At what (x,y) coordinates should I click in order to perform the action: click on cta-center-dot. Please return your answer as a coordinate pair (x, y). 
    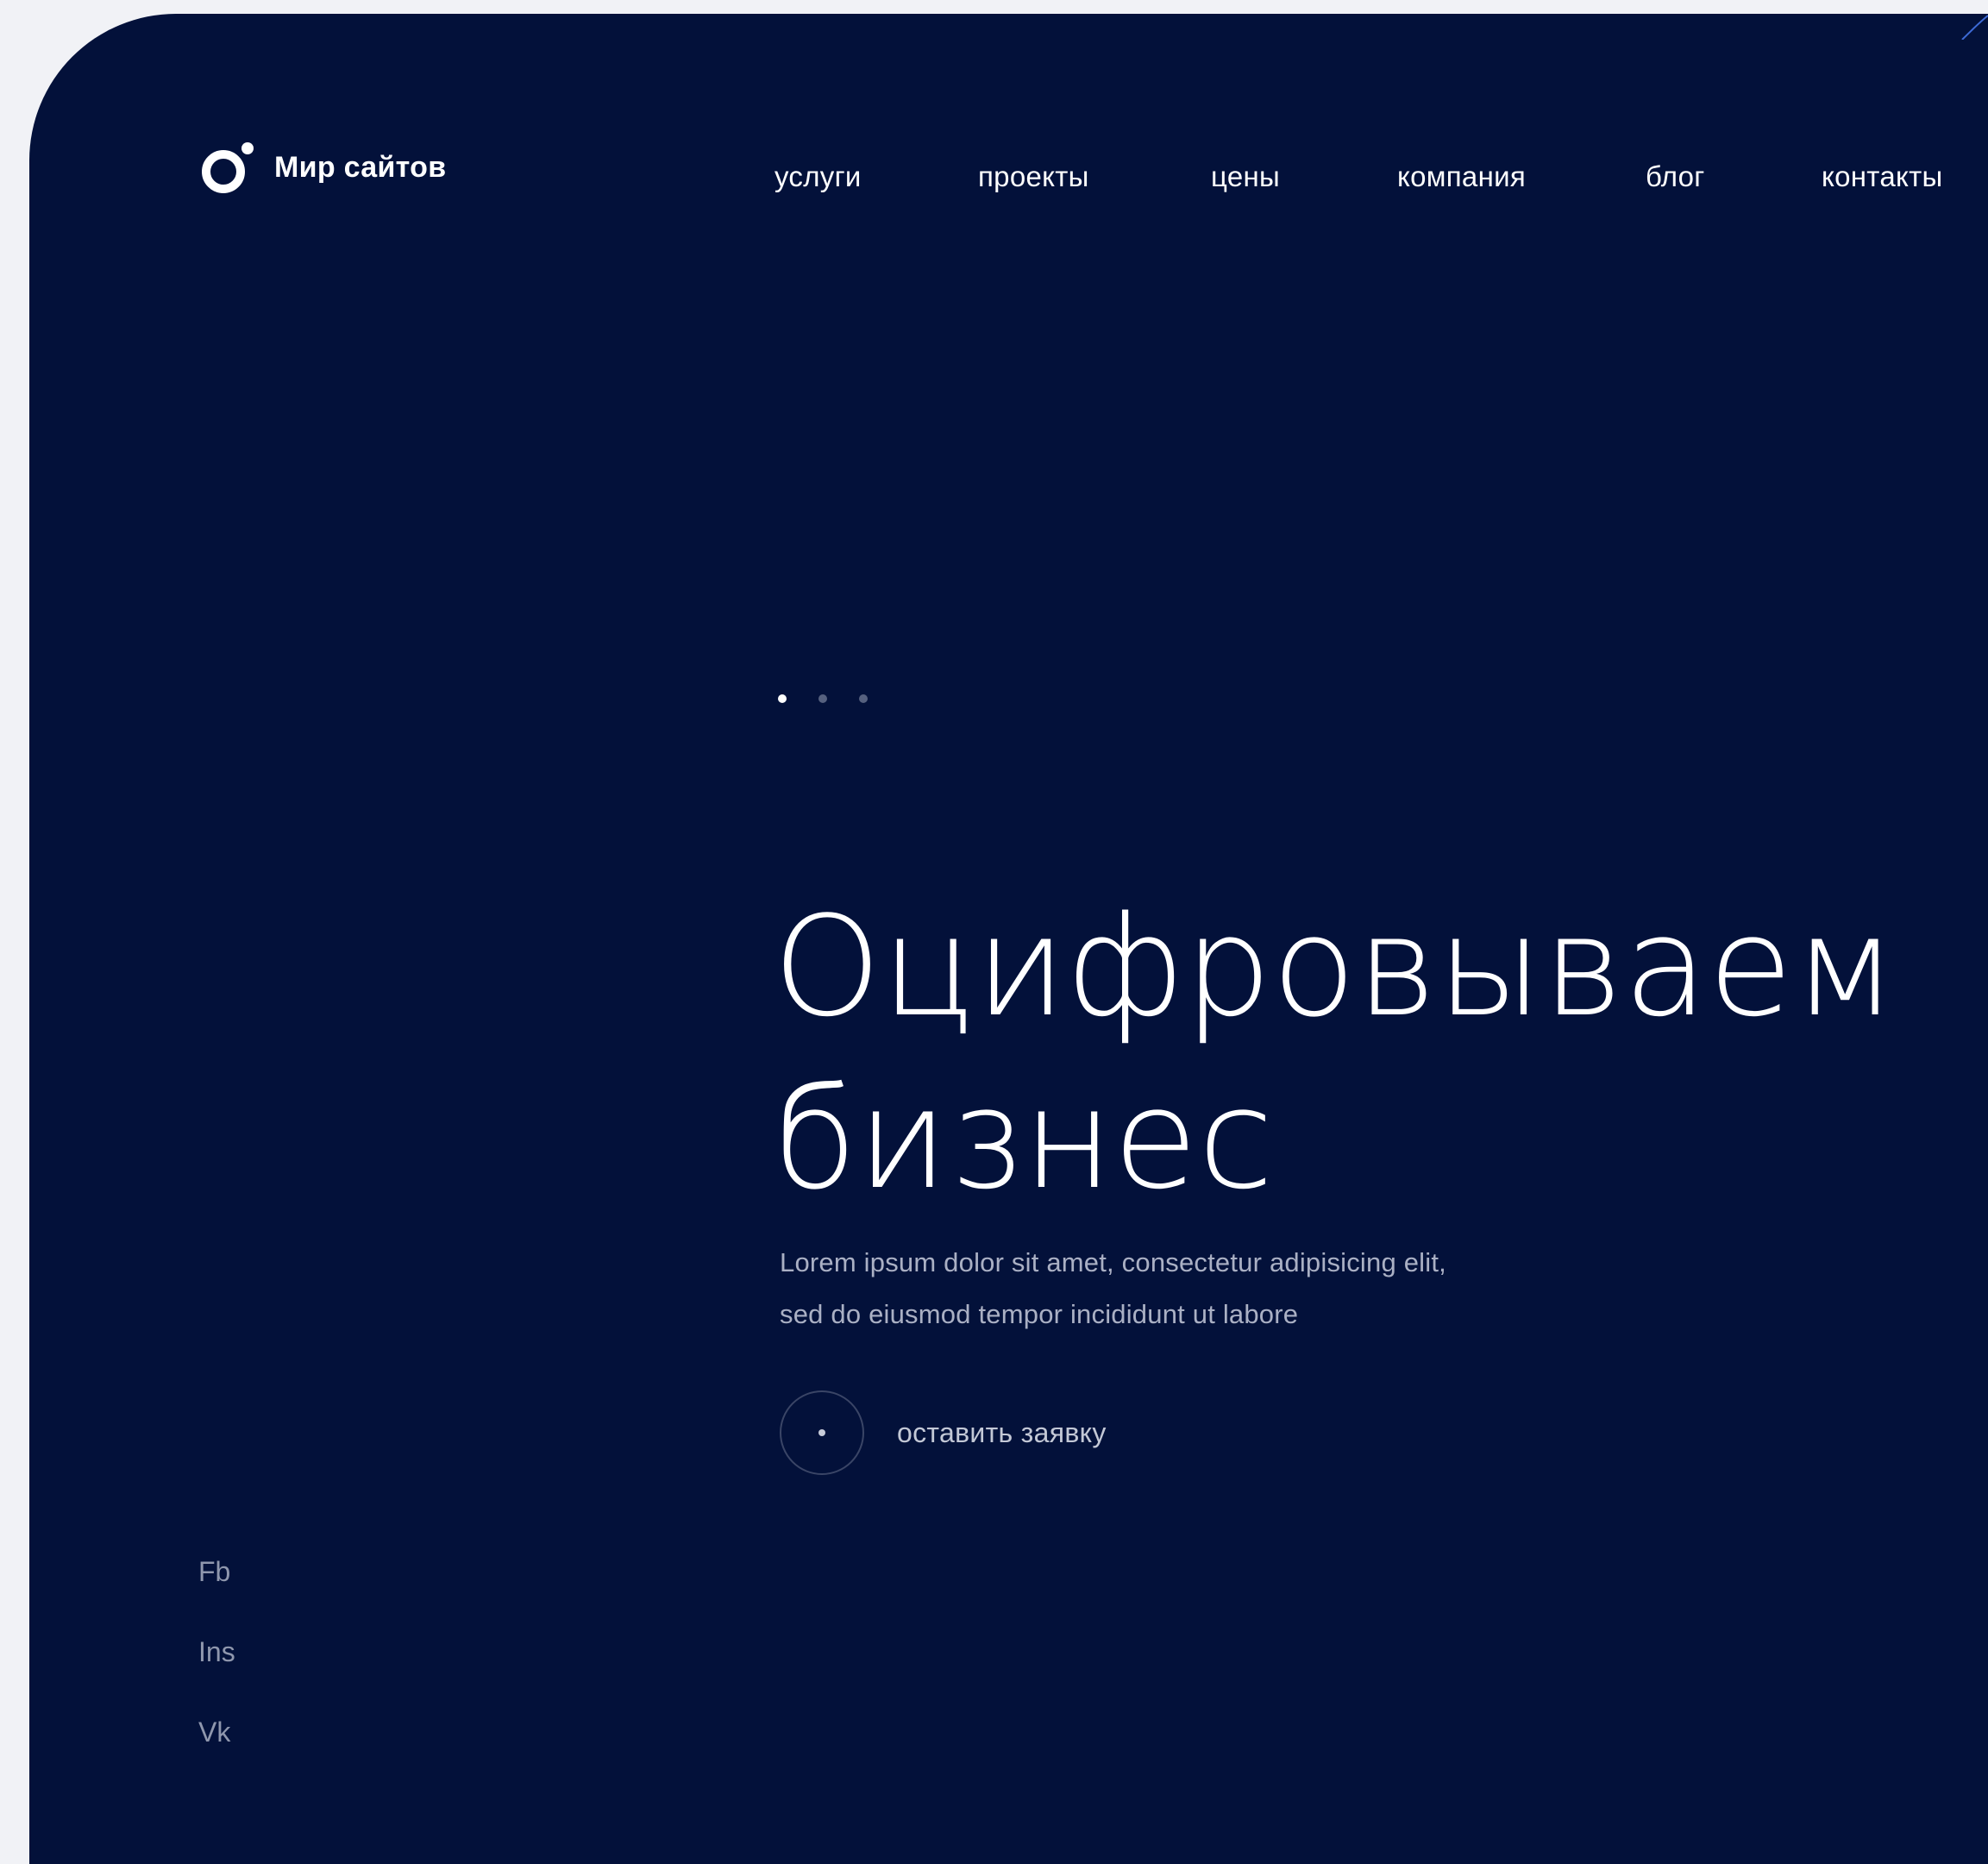
    Looking at the image, I should click on (821, 1432).